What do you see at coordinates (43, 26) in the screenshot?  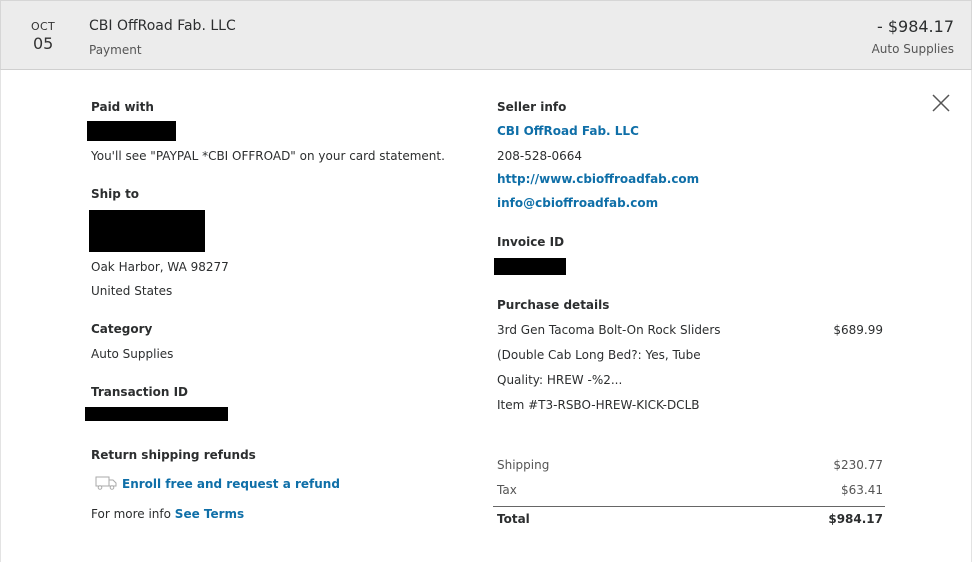 I see `date-month: OCT` at bounding box center [43, 26].